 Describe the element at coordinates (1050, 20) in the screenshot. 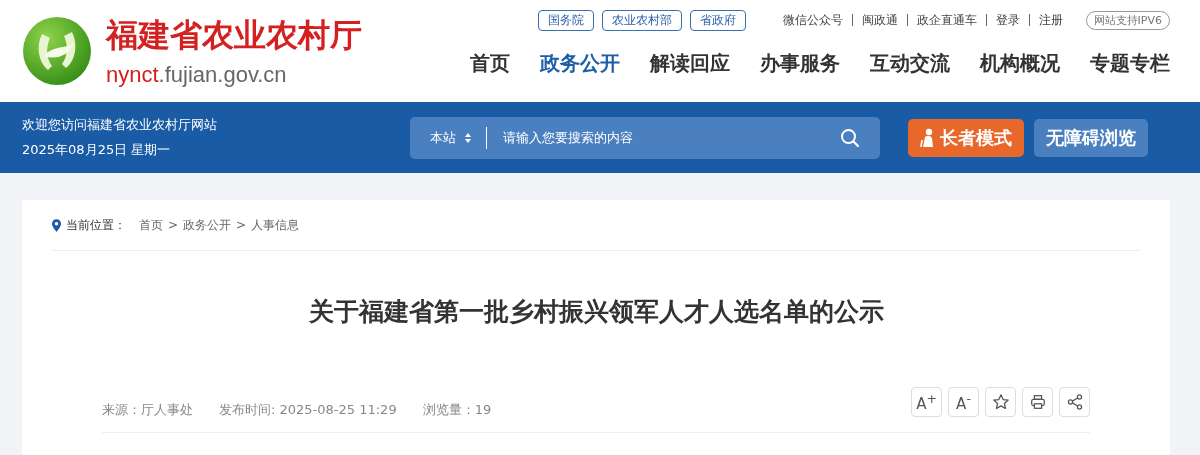

I see `utility-link: 注册` at that location.